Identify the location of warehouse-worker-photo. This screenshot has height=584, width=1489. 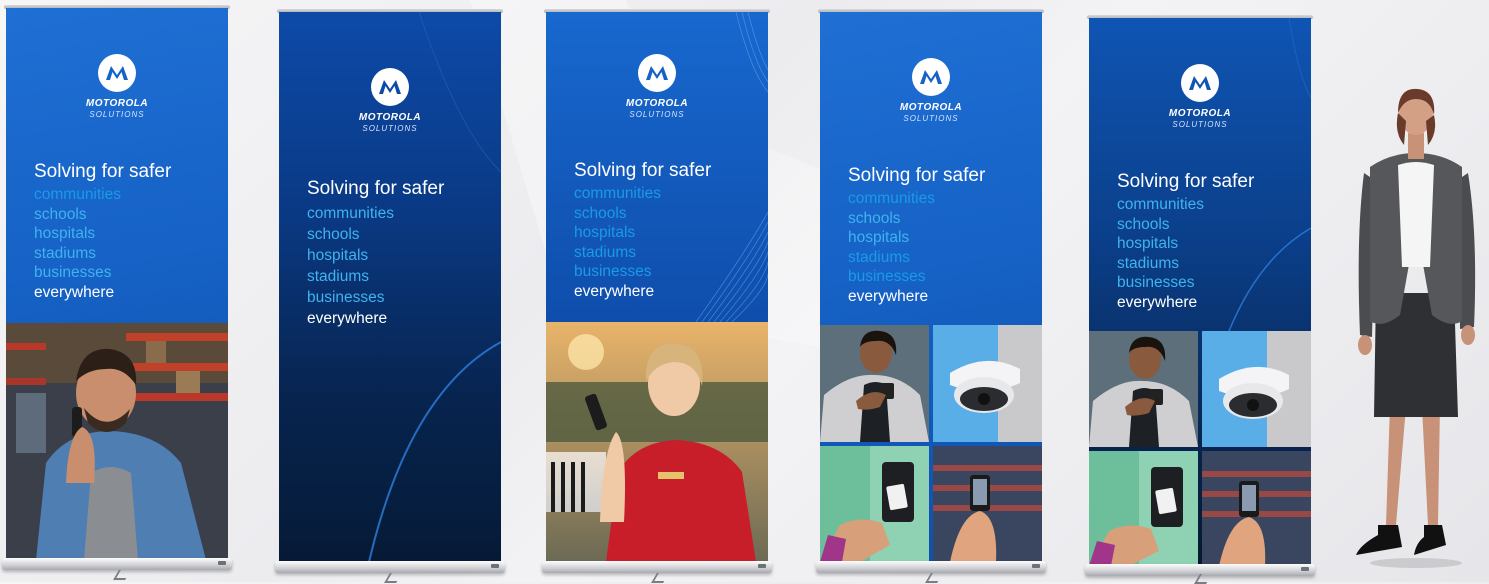
(117, 441).